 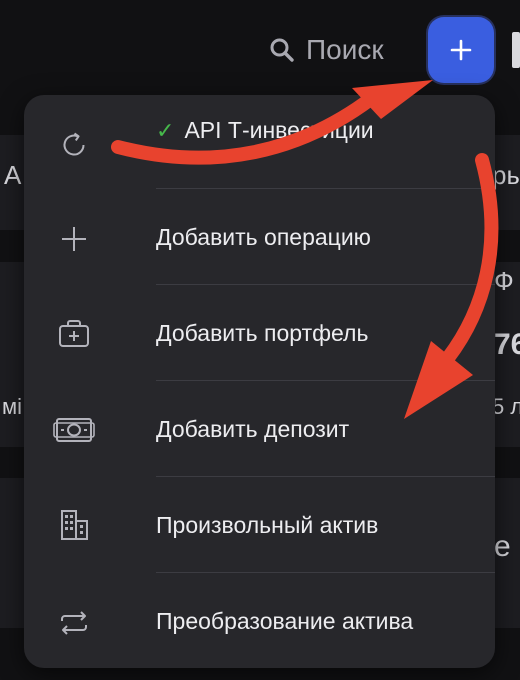 What do you see at coordinates (267, 525) in the screenshot?
I see `menu-item-label: Произвольный актив` at bounding box center [267, 525].